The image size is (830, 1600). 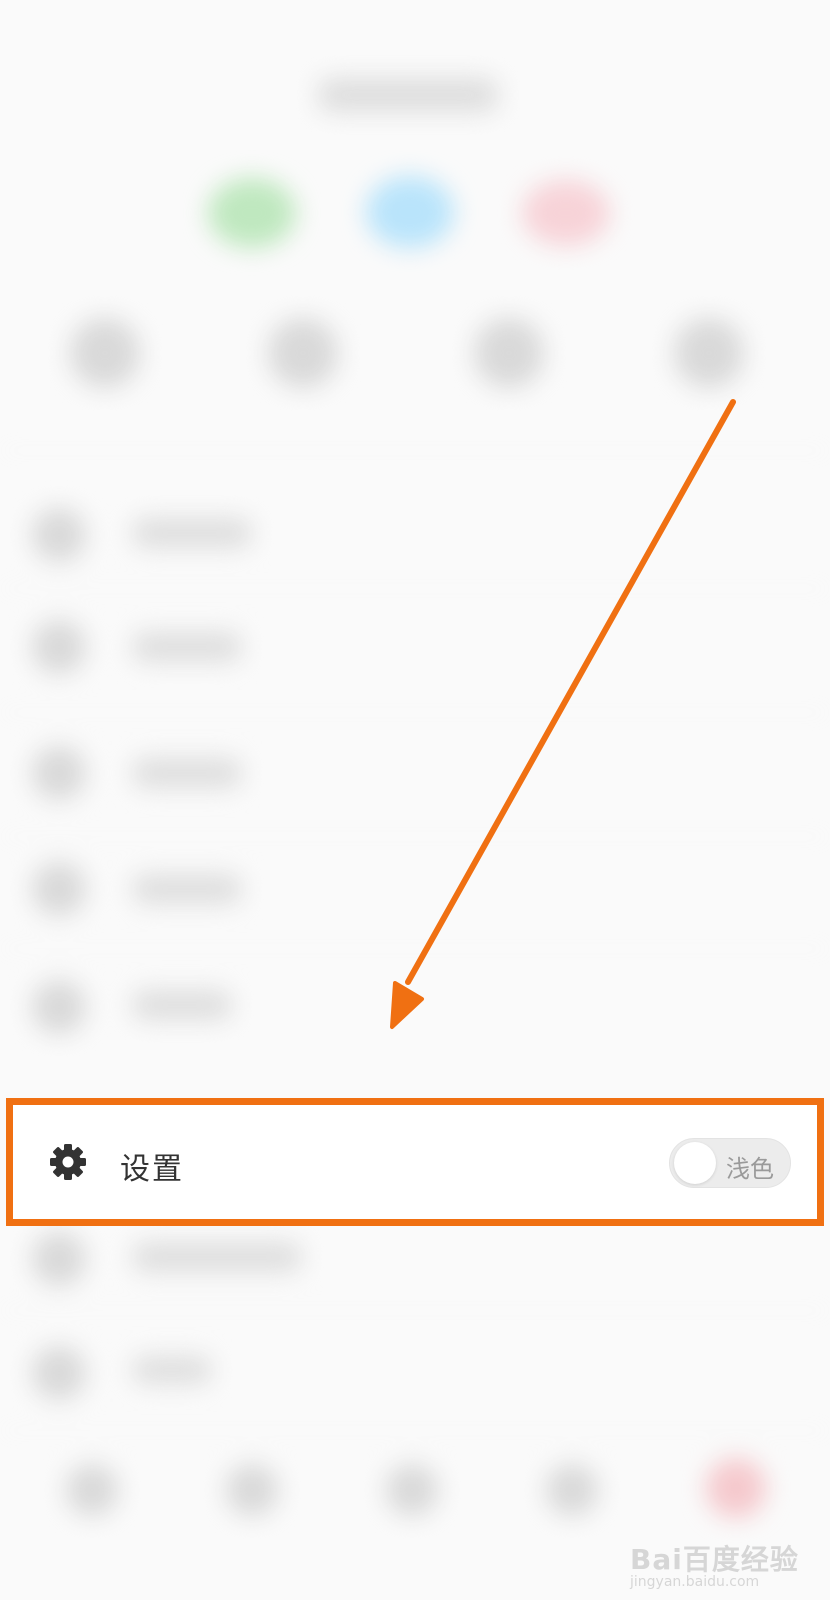 I want to click on green-shortcut-icon, so click(x=252, y=213).